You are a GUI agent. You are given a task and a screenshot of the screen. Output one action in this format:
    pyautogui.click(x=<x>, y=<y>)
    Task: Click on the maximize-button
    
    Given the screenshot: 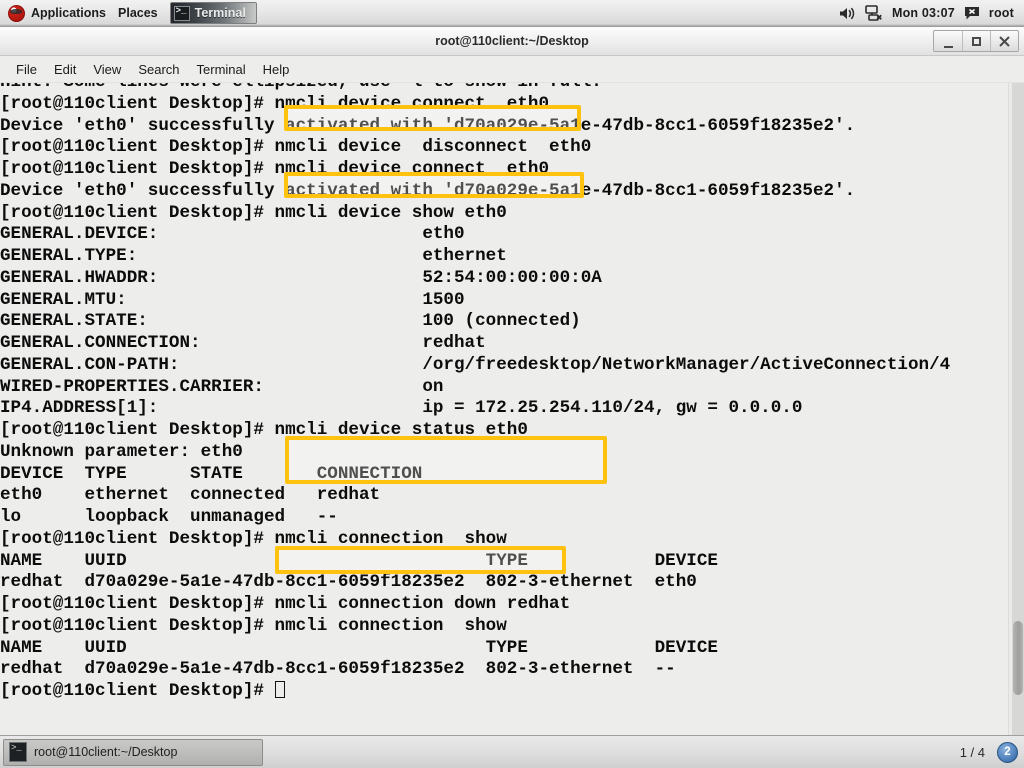 What is the action you would take?
    pyautogui.click(x=976, y=41)
    